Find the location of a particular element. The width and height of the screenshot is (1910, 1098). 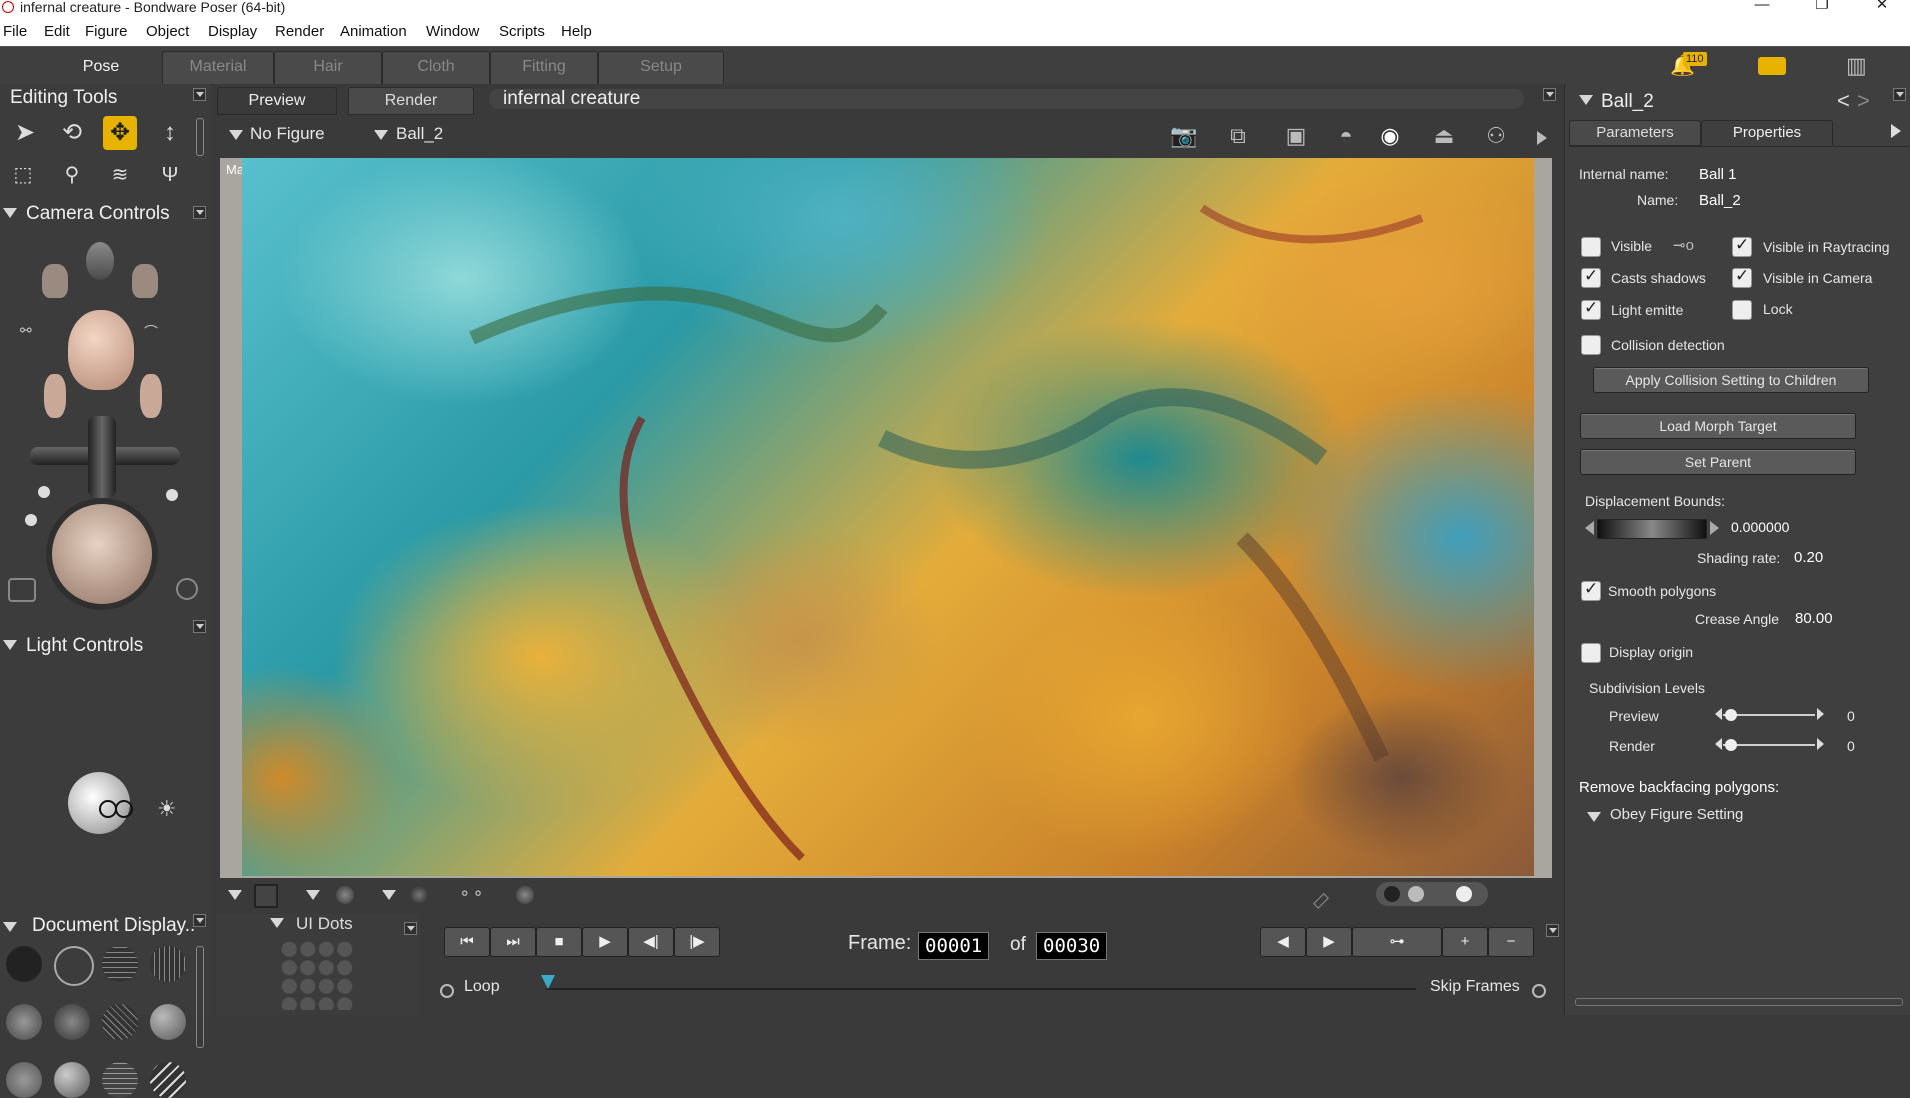

trackball-icon is located at coordinates (102, 554).